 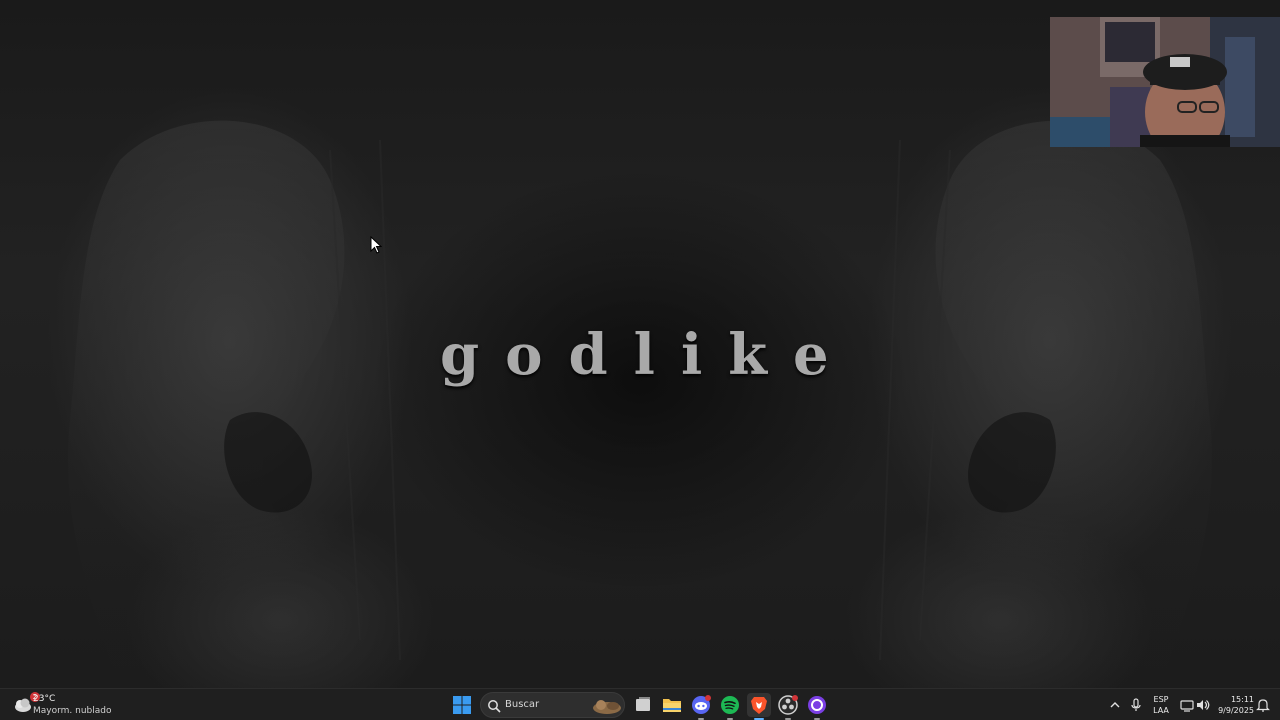 What do you see at coordinates (552, 705) in the screenshot?
I see `taskbar-search: Buscar` at bounding box center [552, 705].